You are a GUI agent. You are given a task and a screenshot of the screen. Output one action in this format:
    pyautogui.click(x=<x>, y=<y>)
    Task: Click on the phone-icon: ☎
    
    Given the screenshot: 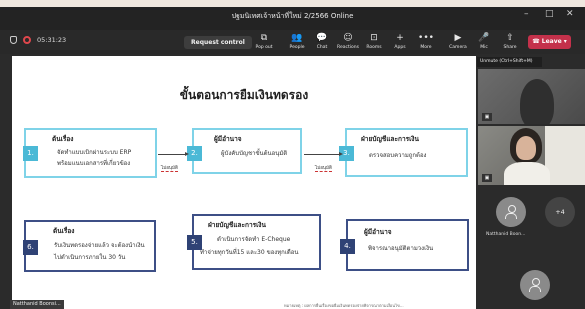 What is the action you would take?
    pyautogui.click(x=537, y=41)
    